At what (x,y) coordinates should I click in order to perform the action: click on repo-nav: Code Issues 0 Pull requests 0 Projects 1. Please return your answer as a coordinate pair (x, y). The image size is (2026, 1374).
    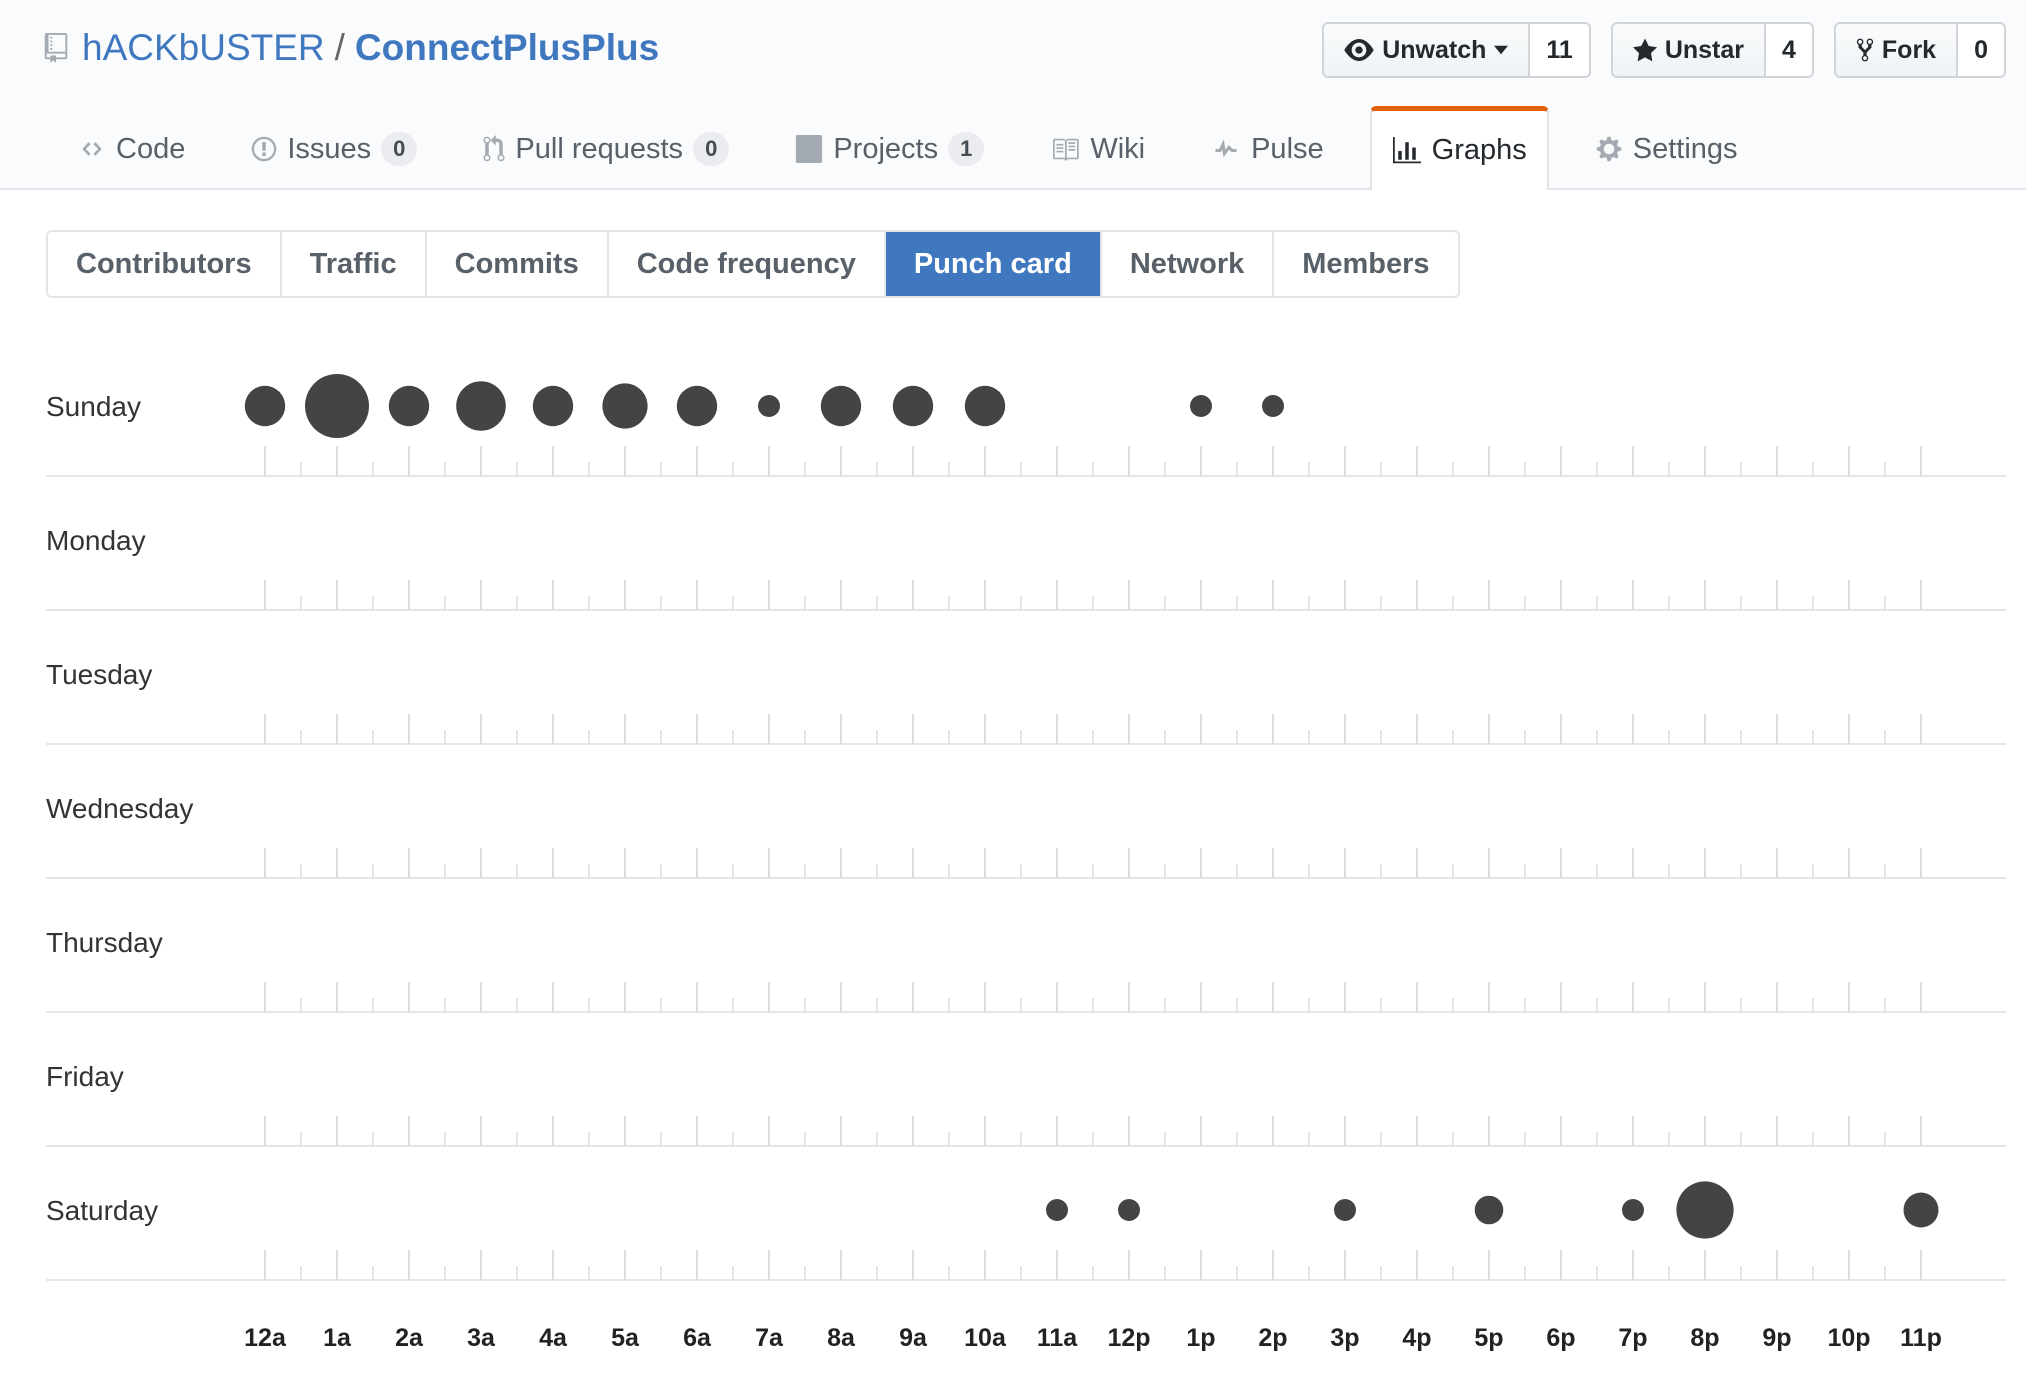
    Looking at the image, I should click on (921, 148).